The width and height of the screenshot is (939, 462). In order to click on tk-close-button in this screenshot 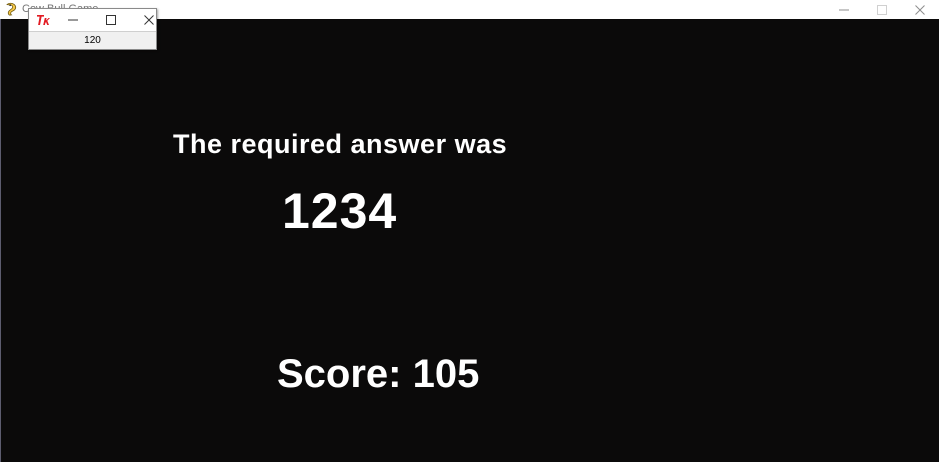, I will do `click(143, 20)`.